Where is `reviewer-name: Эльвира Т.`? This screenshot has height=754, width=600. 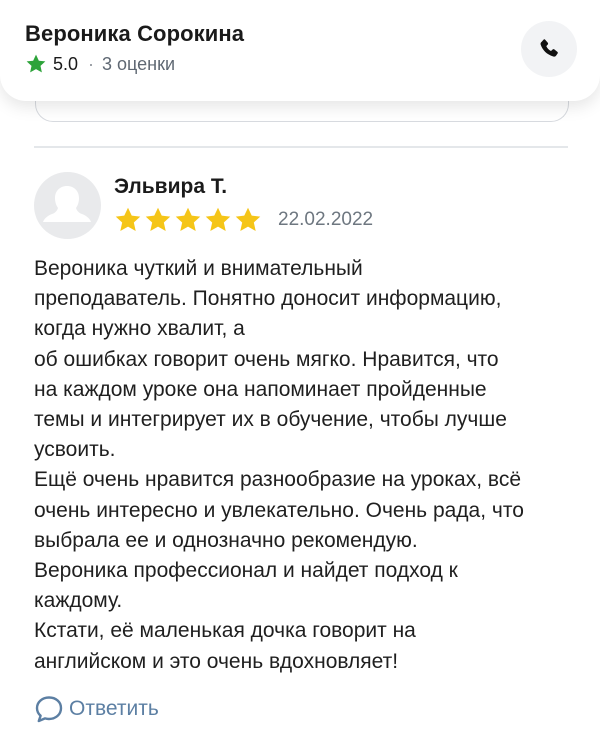
reviewer-name: Эльвира Т. is located at coordinates (171, 186).